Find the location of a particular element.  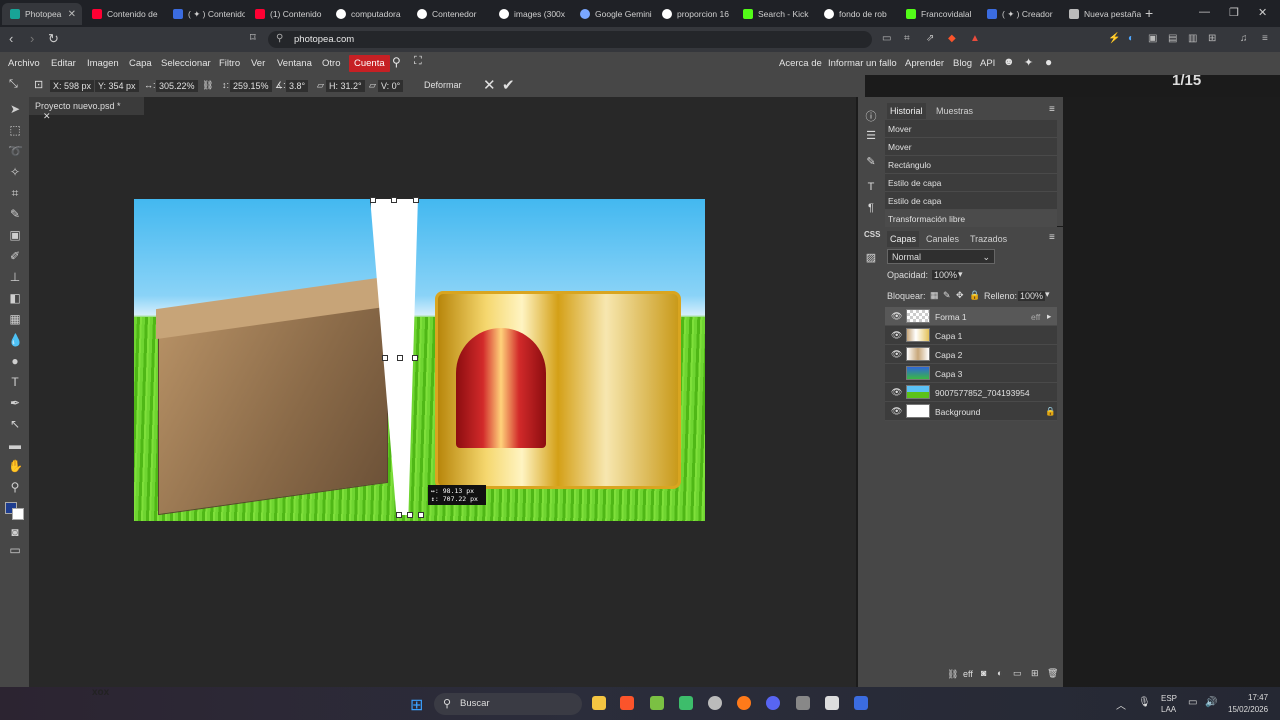

delete-layer-icon: 🗑 is located at coordinates (1052, 673).